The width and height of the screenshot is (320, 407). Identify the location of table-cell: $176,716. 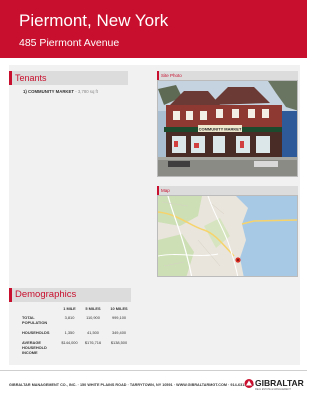
(93, 342).